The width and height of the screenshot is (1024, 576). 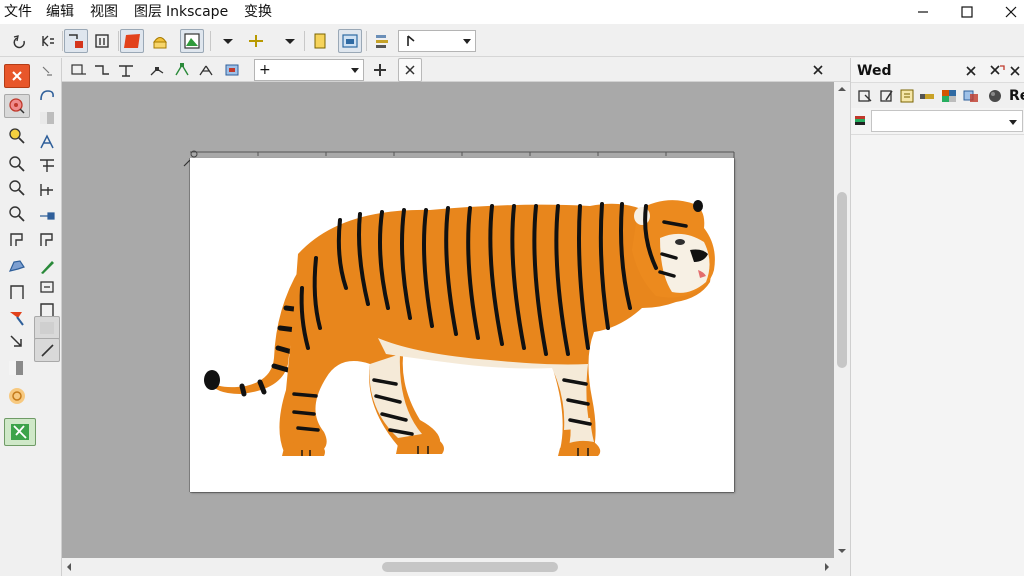 I want to click on snap-close-button, so click(x=410, y=70).